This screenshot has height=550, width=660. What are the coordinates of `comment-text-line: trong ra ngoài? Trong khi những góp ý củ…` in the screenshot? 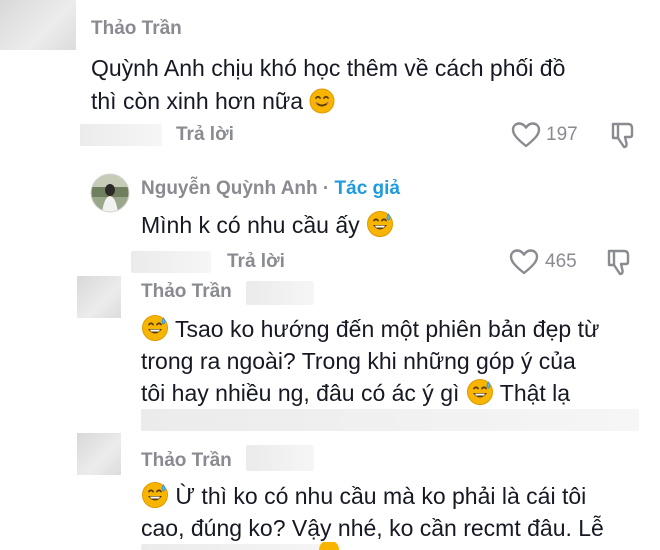 It's located at (358, 361).